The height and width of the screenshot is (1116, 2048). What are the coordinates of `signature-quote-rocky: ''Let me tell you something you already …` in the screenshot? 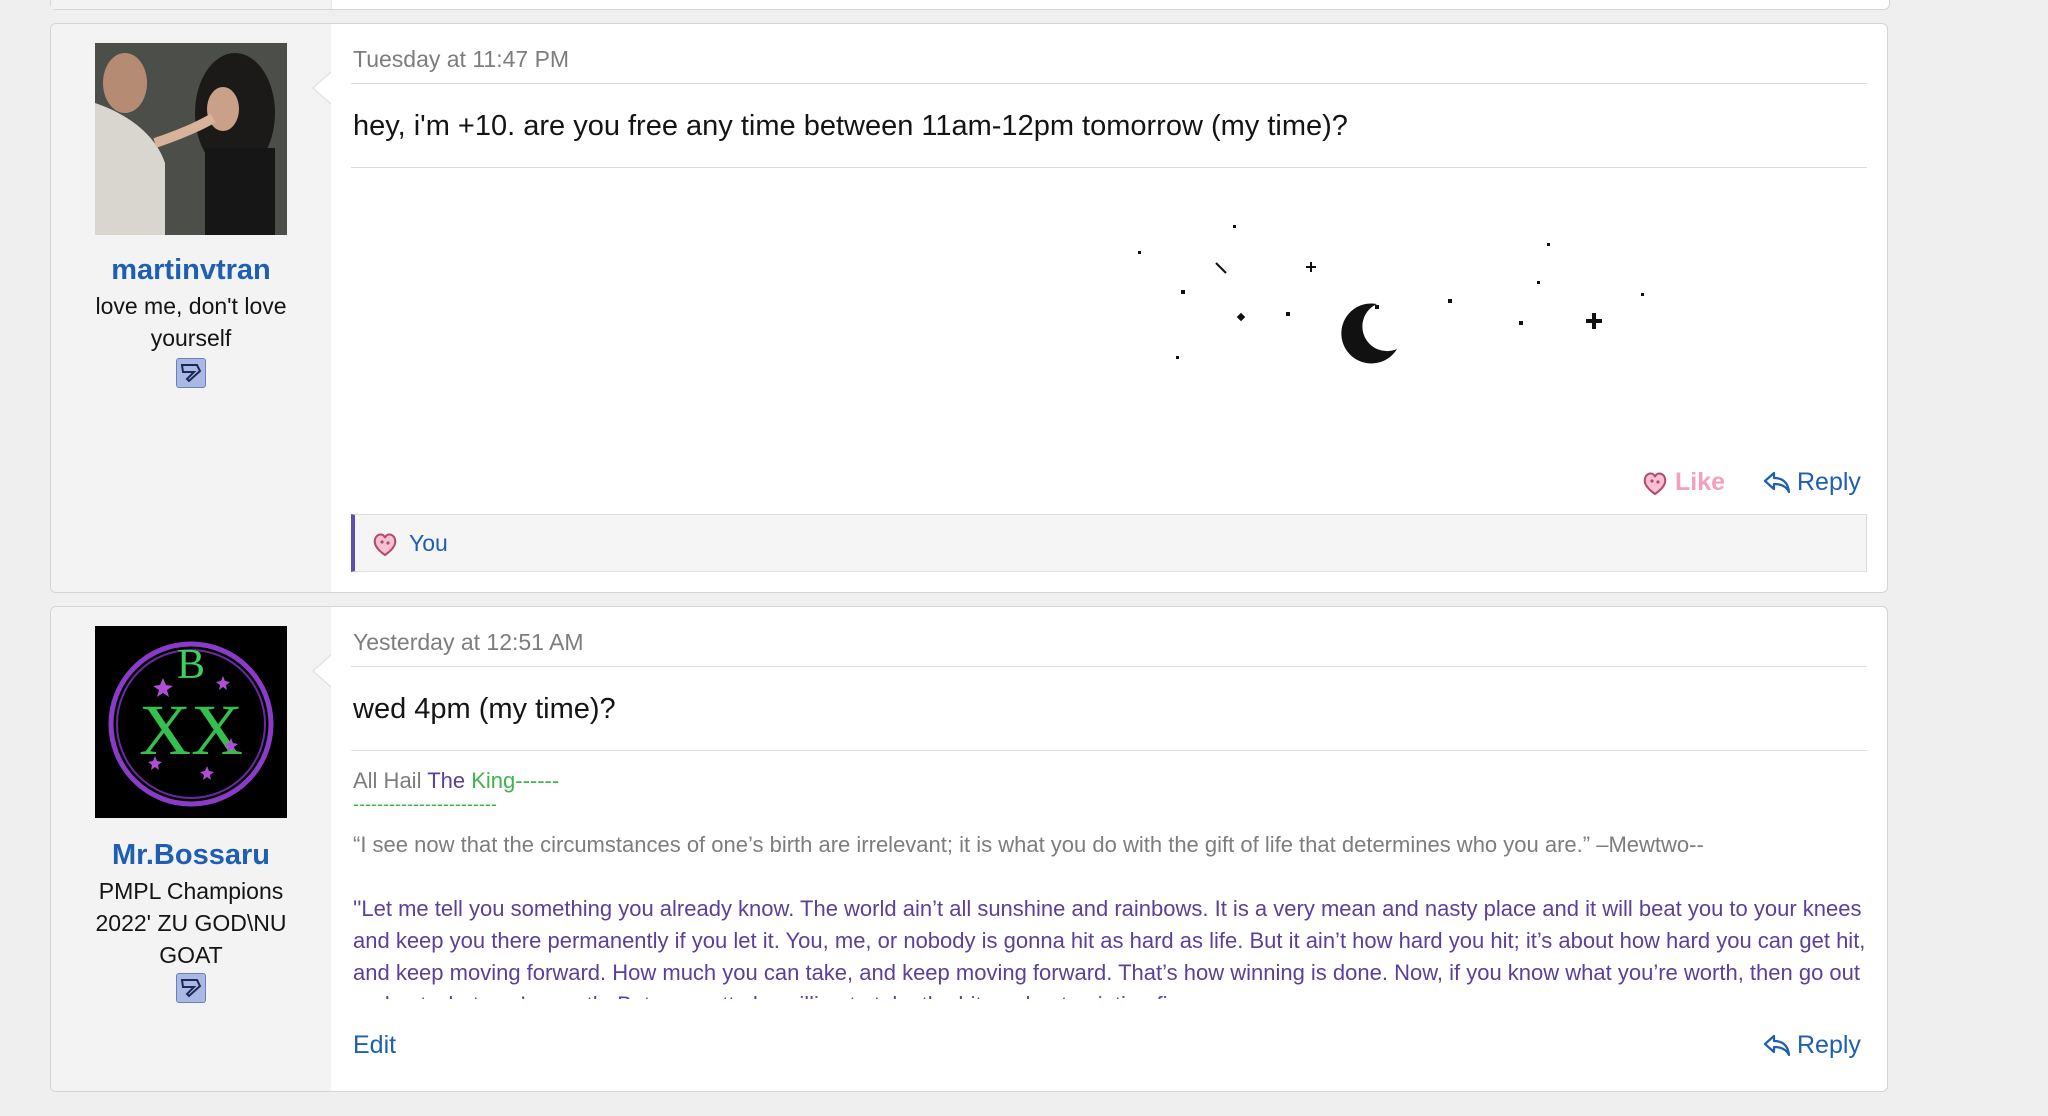 It's located at (1109, 947).